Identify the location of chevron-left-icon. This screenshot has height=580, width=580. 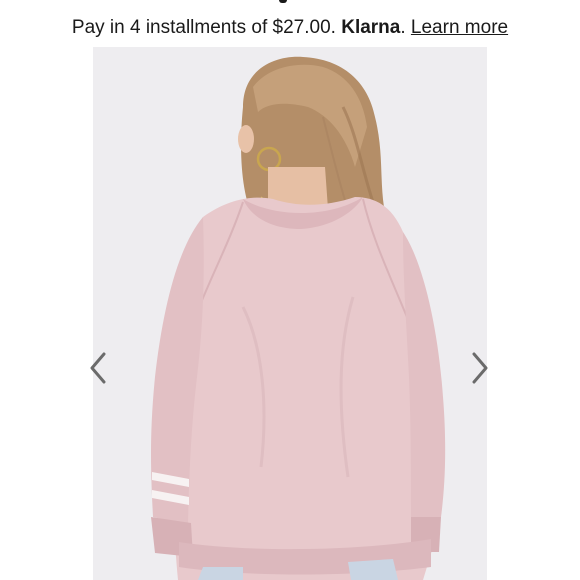
(98, 368).